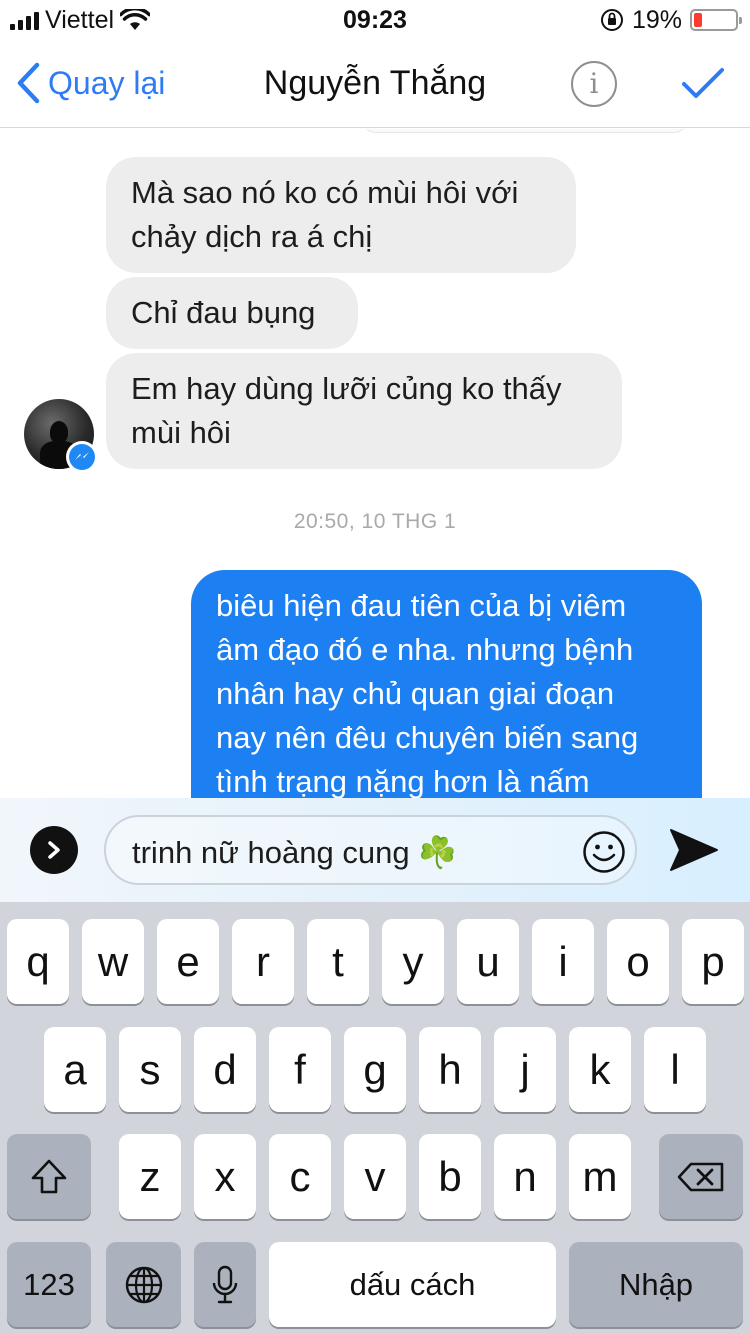 The height and width of the screenshot is (1334, 750). I want to click on message-line: tình trạng nặng hơn là nấm, so click(403, 781).